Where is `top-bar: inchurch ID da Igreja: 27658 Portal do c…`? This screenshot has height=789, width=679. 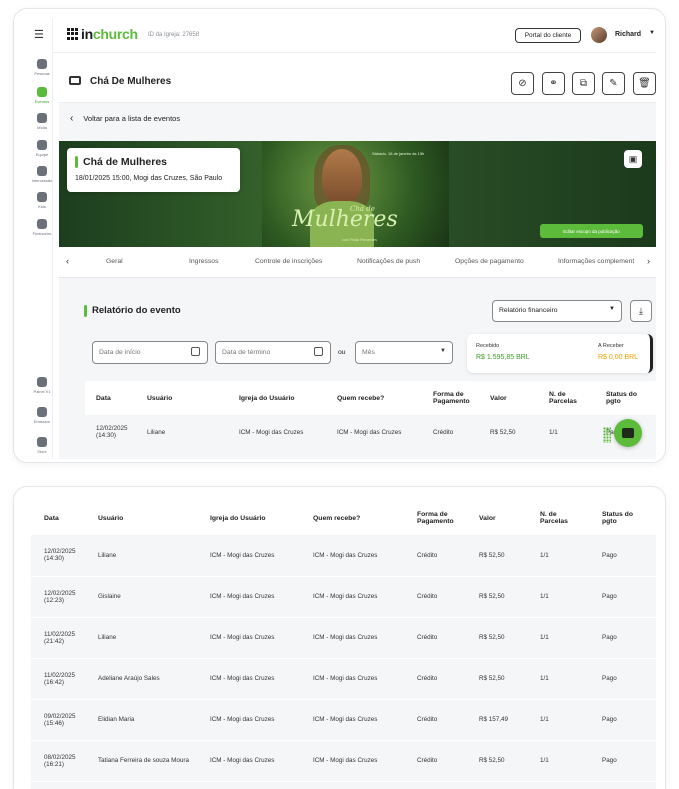
top-bar: inchurch ID da Igreja: 27658 Portal do c… is located at coordinates (343, 36).